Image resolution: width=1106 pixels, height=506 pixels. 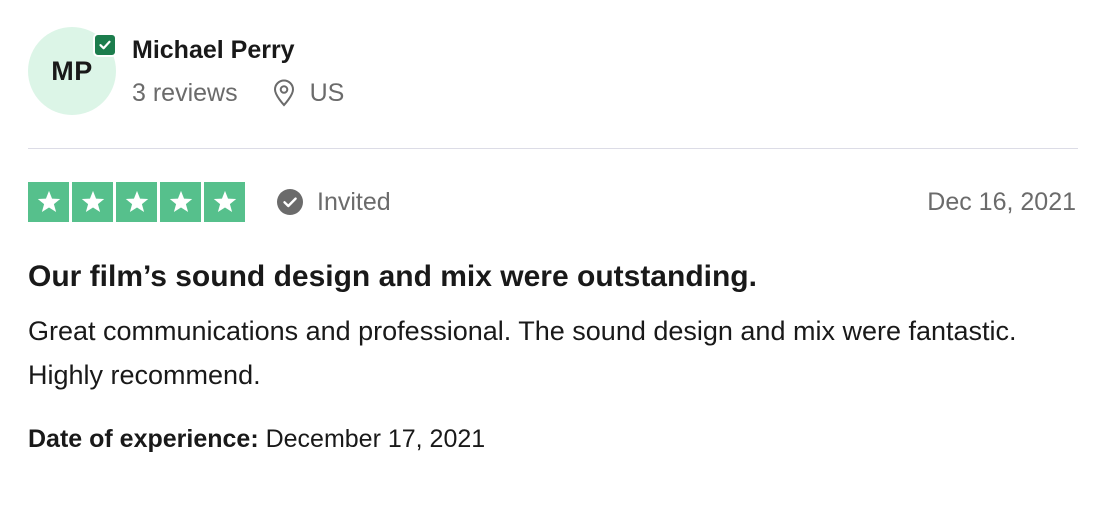 I want to click on invited-status: Invited, so click(x=334, y=202).